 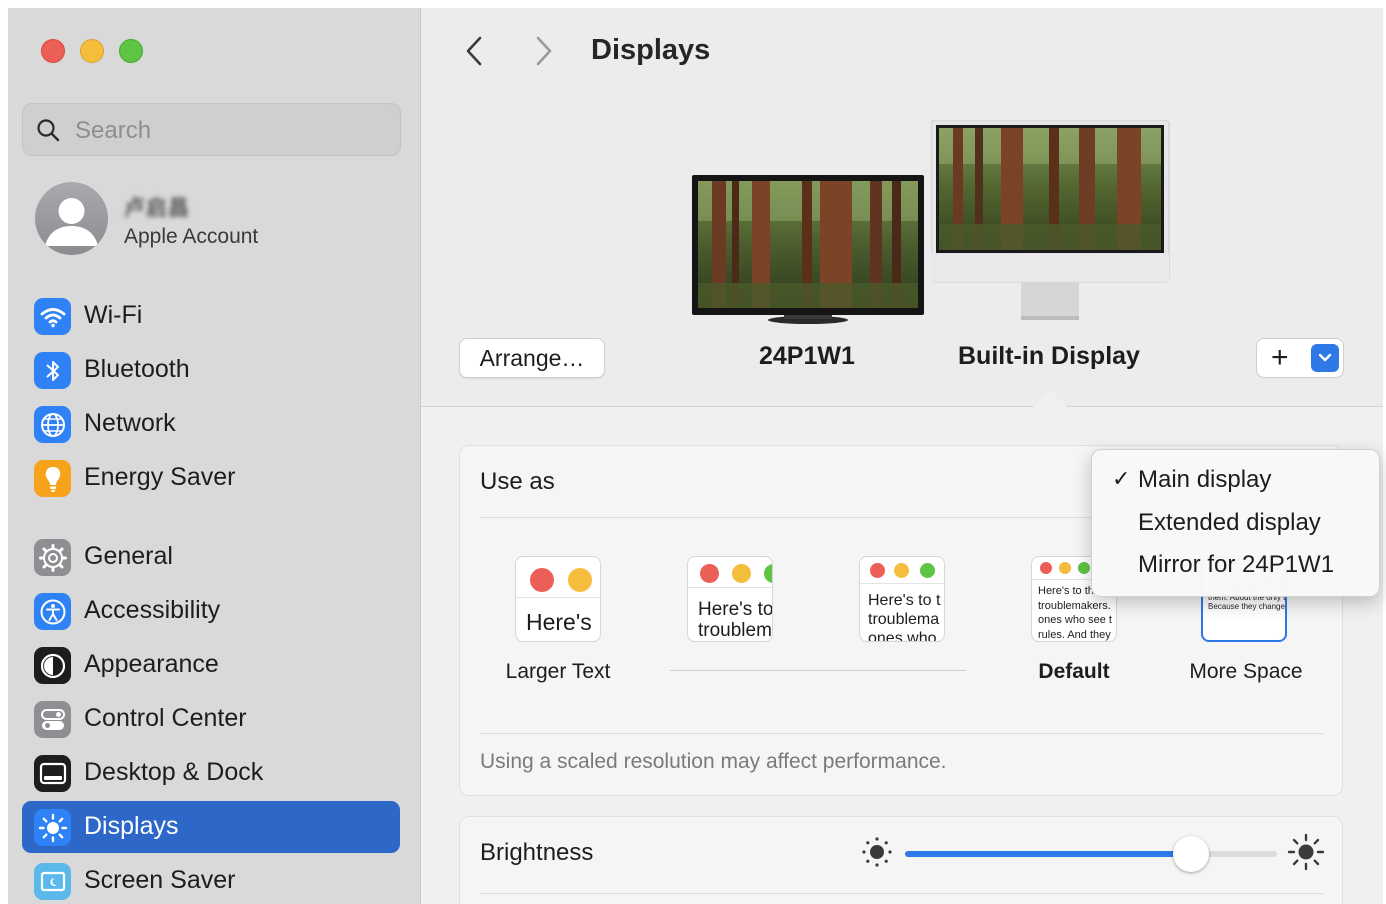 What do you see at coordinates (131, 826) in the screenshot?
I see `sidebar-item-label: Displays` at bounding box center [131, 826].